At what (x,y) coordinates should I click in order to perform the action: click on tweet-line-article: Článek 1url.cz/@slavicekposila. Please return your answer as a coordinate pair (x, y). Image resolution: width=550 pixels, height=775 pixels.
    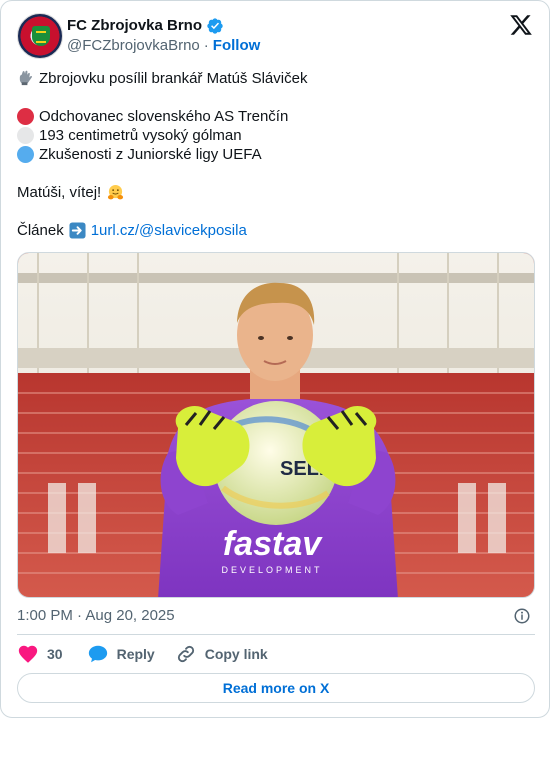
    Looking at the image, I should click on (277, 230).